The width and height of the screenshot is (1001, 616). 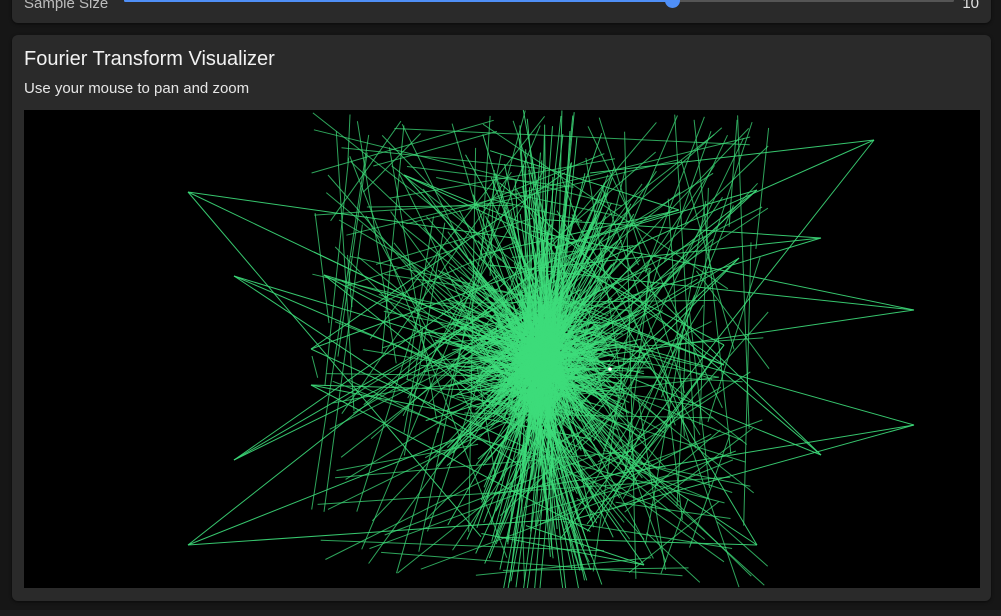 I want to click on visualizer-subtitle: Use your mouse to pan and zoom, so click(x=137, y=88).